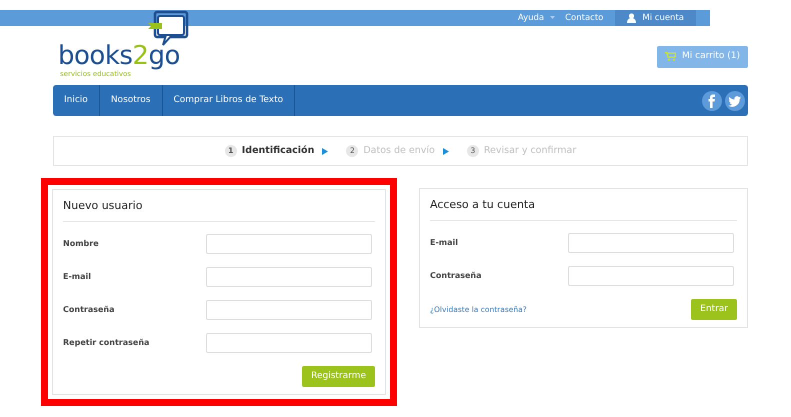  What do you see at coordinates (670, 57) in the screenshot?
I see `cart-icon` at bounding box center [670, 57].